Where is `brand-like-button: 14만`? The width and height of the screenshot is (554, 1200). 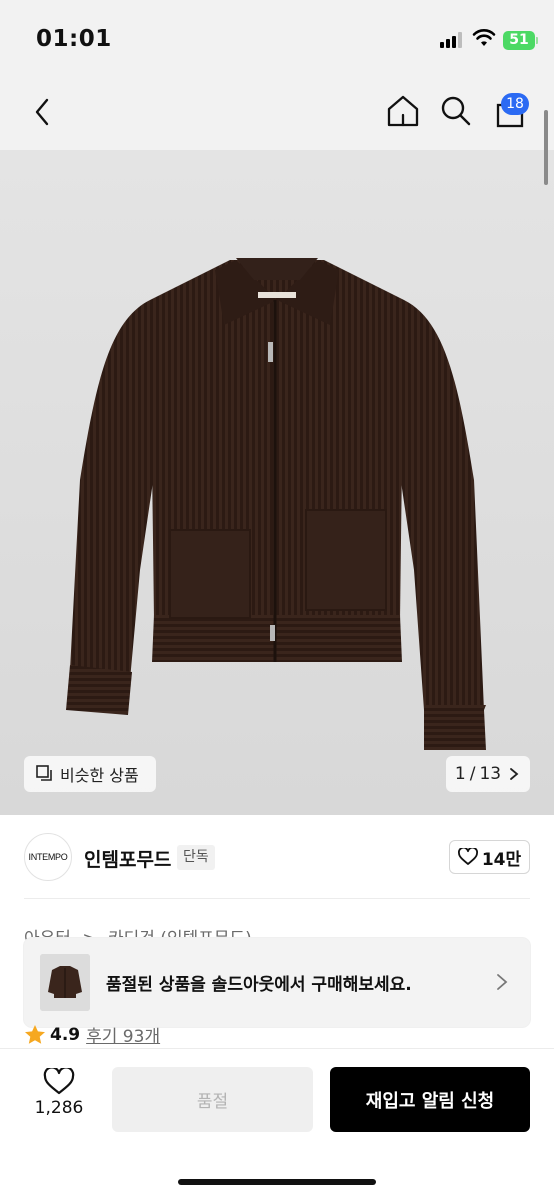 brand-like-button: 14만 is located at coordinates (489, 857).